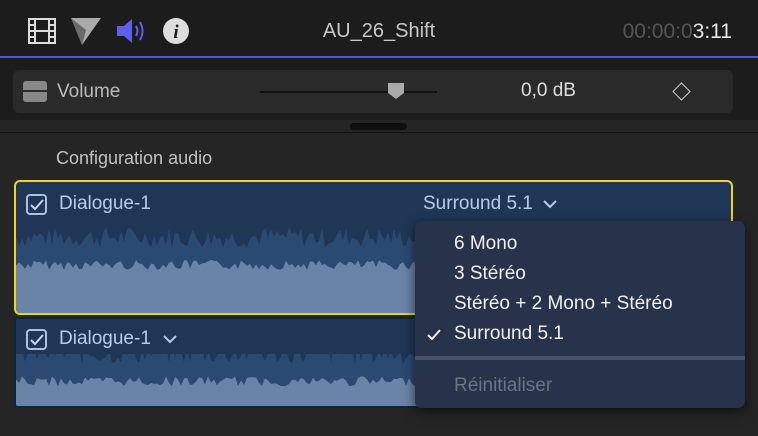 Image resolution: width=758 pixels, height=436 pixels. What do you see at coordinates (509, 334) in the screenshot?
I see `menu-item-surround-5-1: Surround 5.1` at bounding box center [509, 334].